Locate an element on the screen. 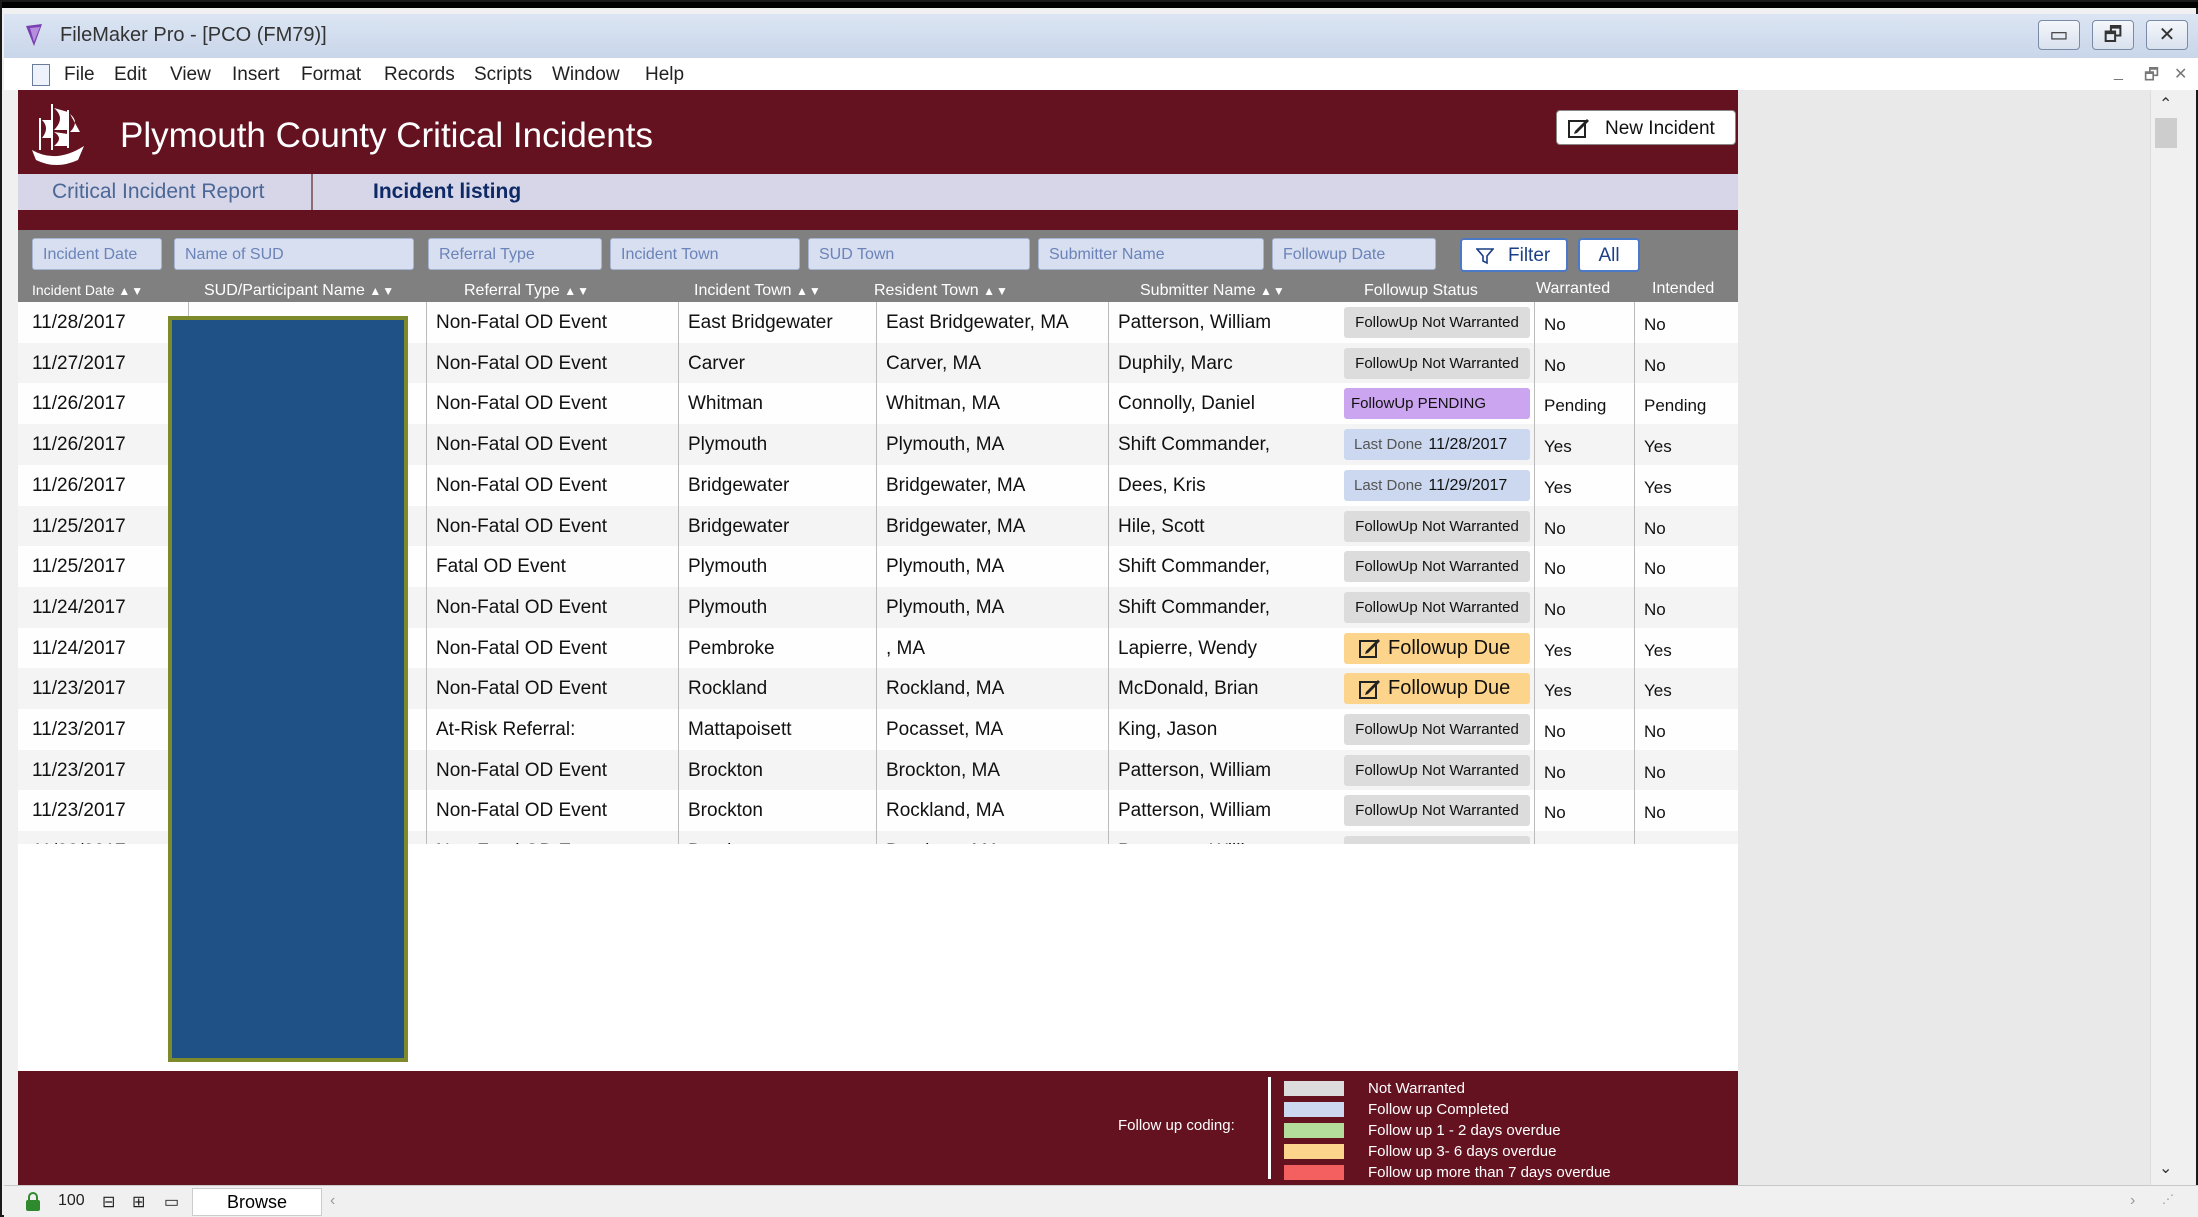  tab-incident-listing: Incident listing is located at coordinates (447, 192).